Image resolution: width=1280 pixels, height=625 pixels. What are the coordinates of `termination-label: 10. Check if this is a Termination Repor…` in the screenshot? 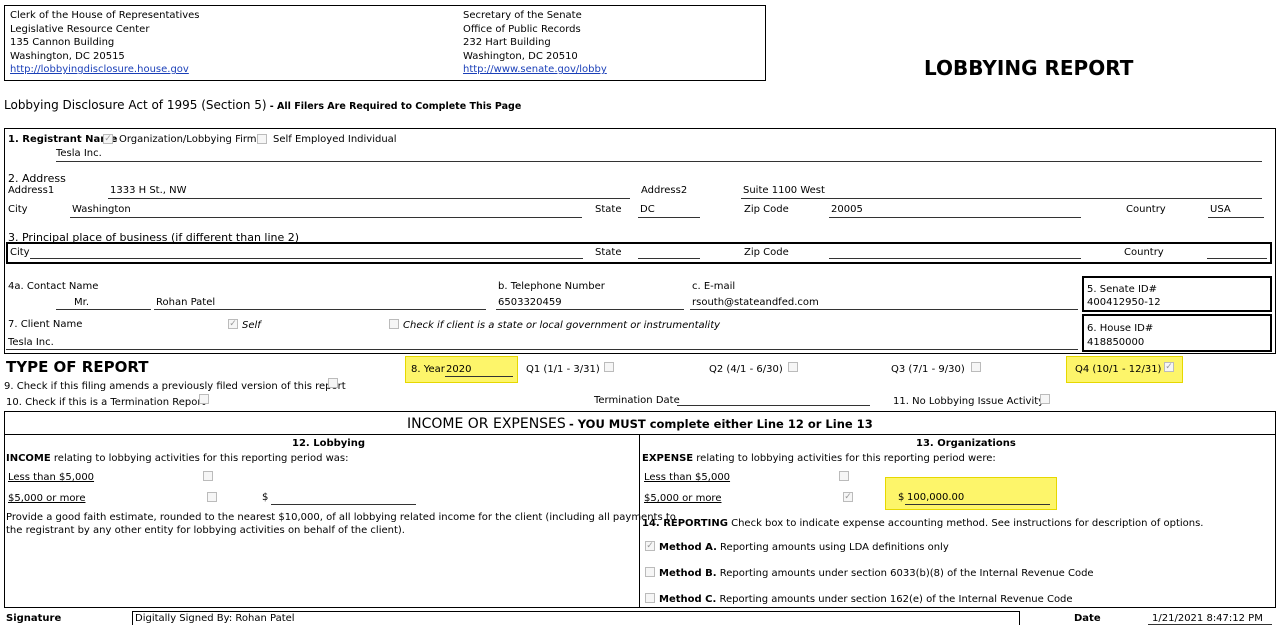 It's located at (106, 402).